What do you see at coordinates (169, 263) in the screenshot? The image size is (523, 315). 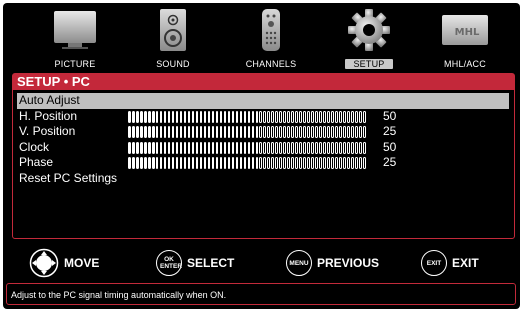 I see `ok-enter-icon: OK ENTER` at bounding box center [169, 263].